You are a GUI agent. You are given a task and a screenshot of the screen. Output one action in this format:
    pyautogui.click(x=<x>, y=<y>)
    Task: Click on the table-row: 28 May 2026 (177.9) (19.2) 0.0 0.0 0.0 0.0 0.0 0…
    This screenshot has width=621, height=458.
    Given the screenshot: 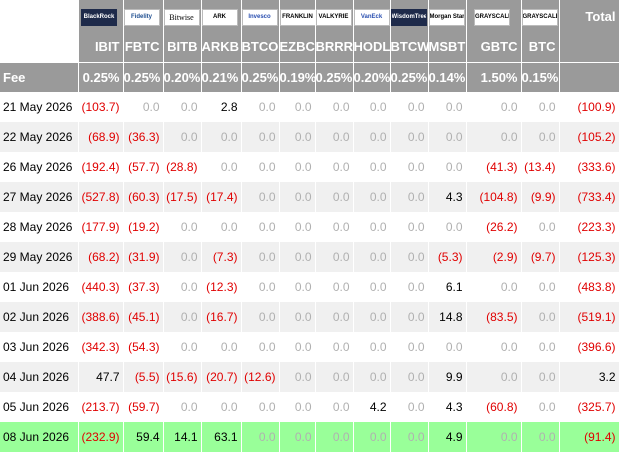 What is the action you would take?
    pyautogui.click(x=310, y=227)
    